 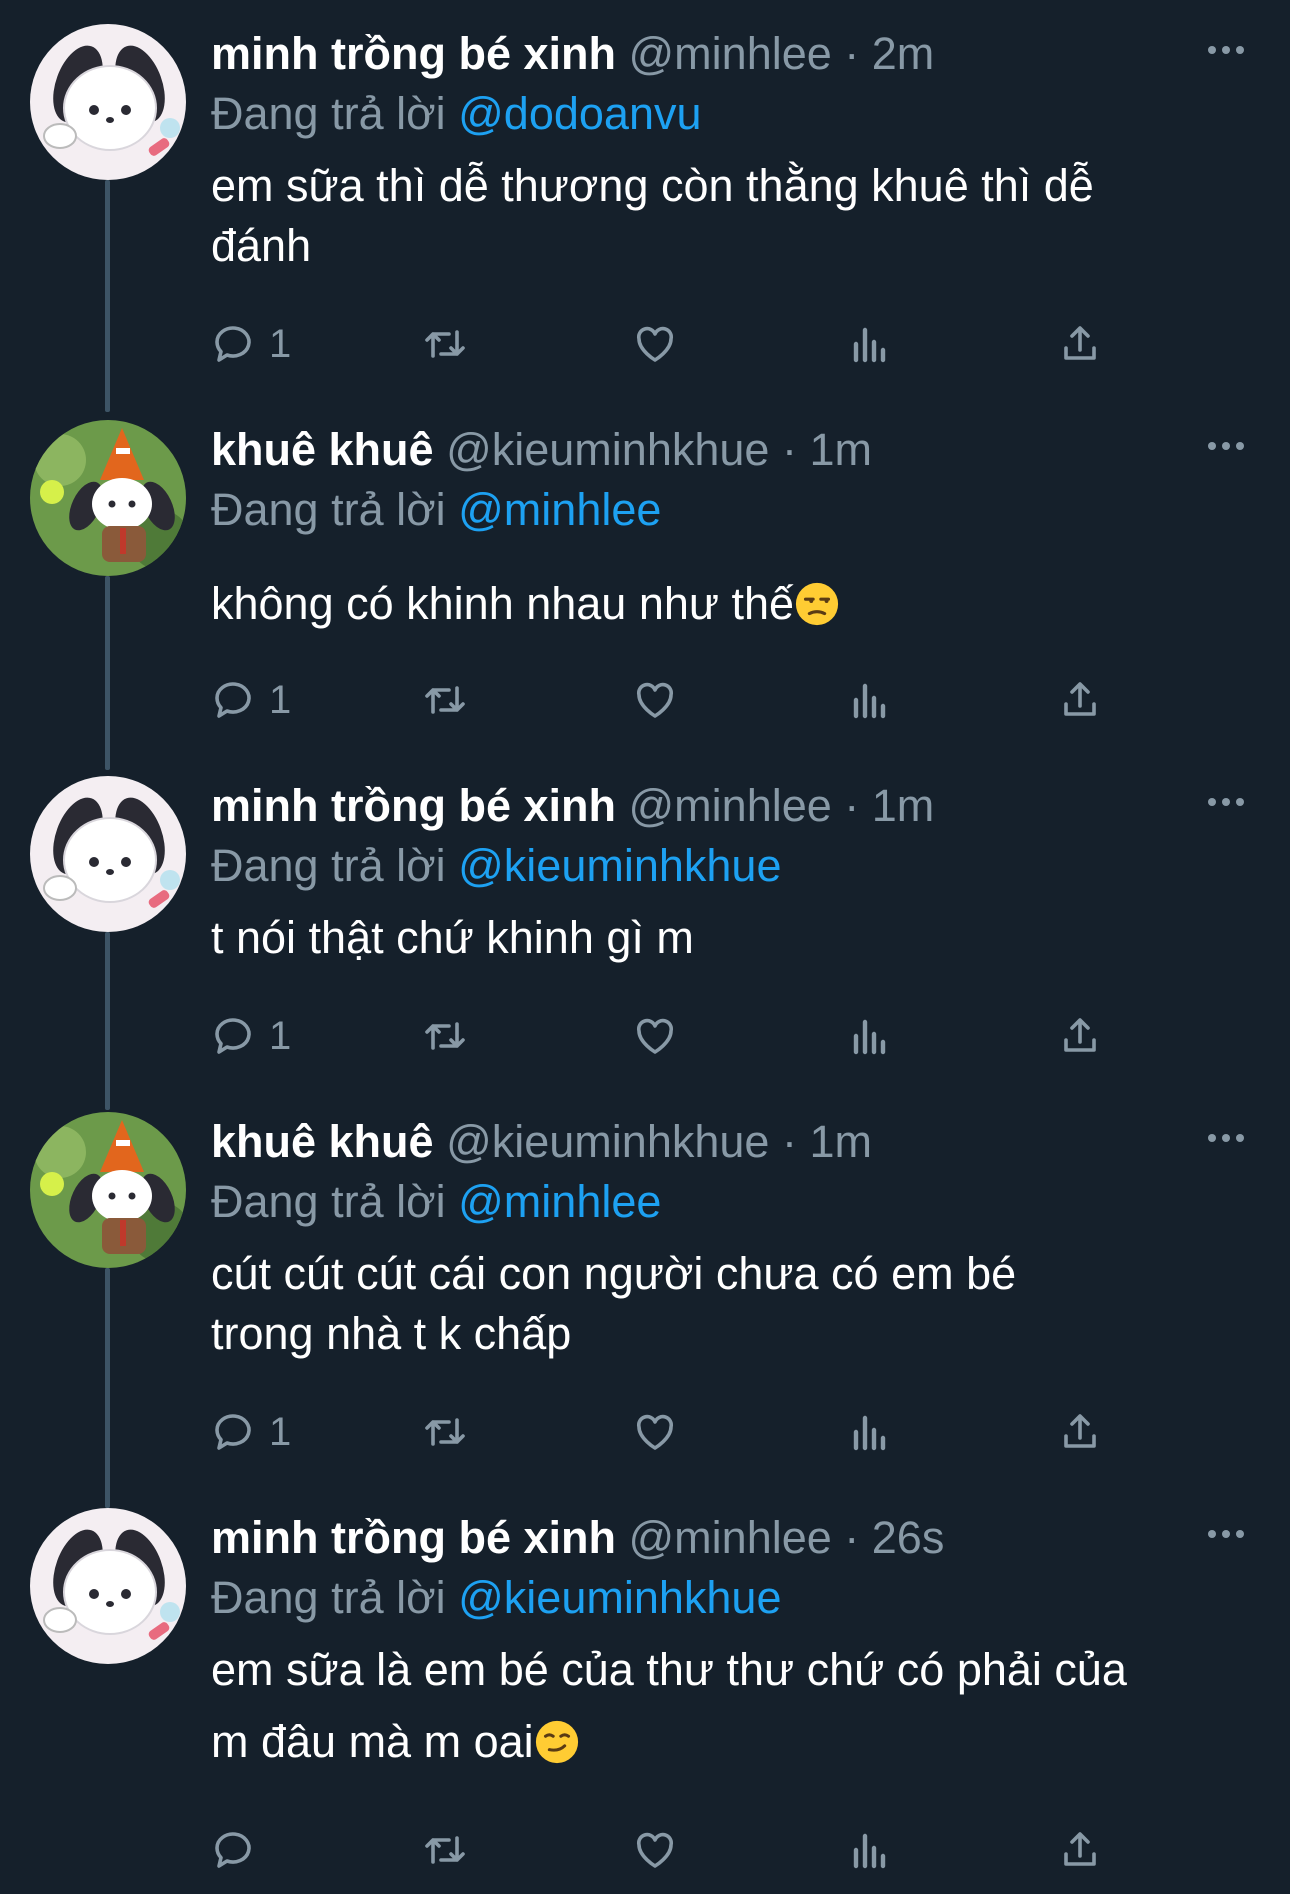 What do you see at coordinates (894, 1537) in the screenshot?
I see `timestamp: · 26s` at bounding box center [894, 1537].